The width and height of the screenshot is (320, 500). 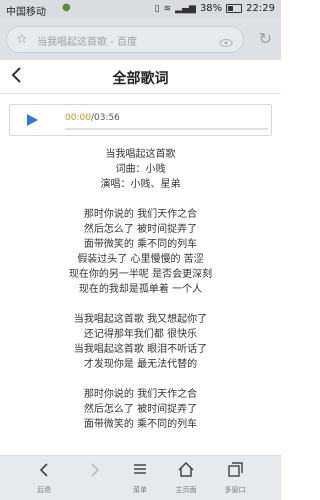 I want to click on notification-icon: ●, so click(x=66, y=7).